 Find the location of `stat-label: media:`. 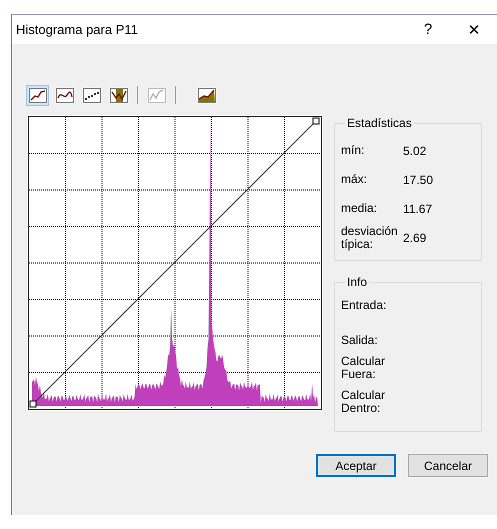

stat-label: media: is located at coordinates (359, 208).